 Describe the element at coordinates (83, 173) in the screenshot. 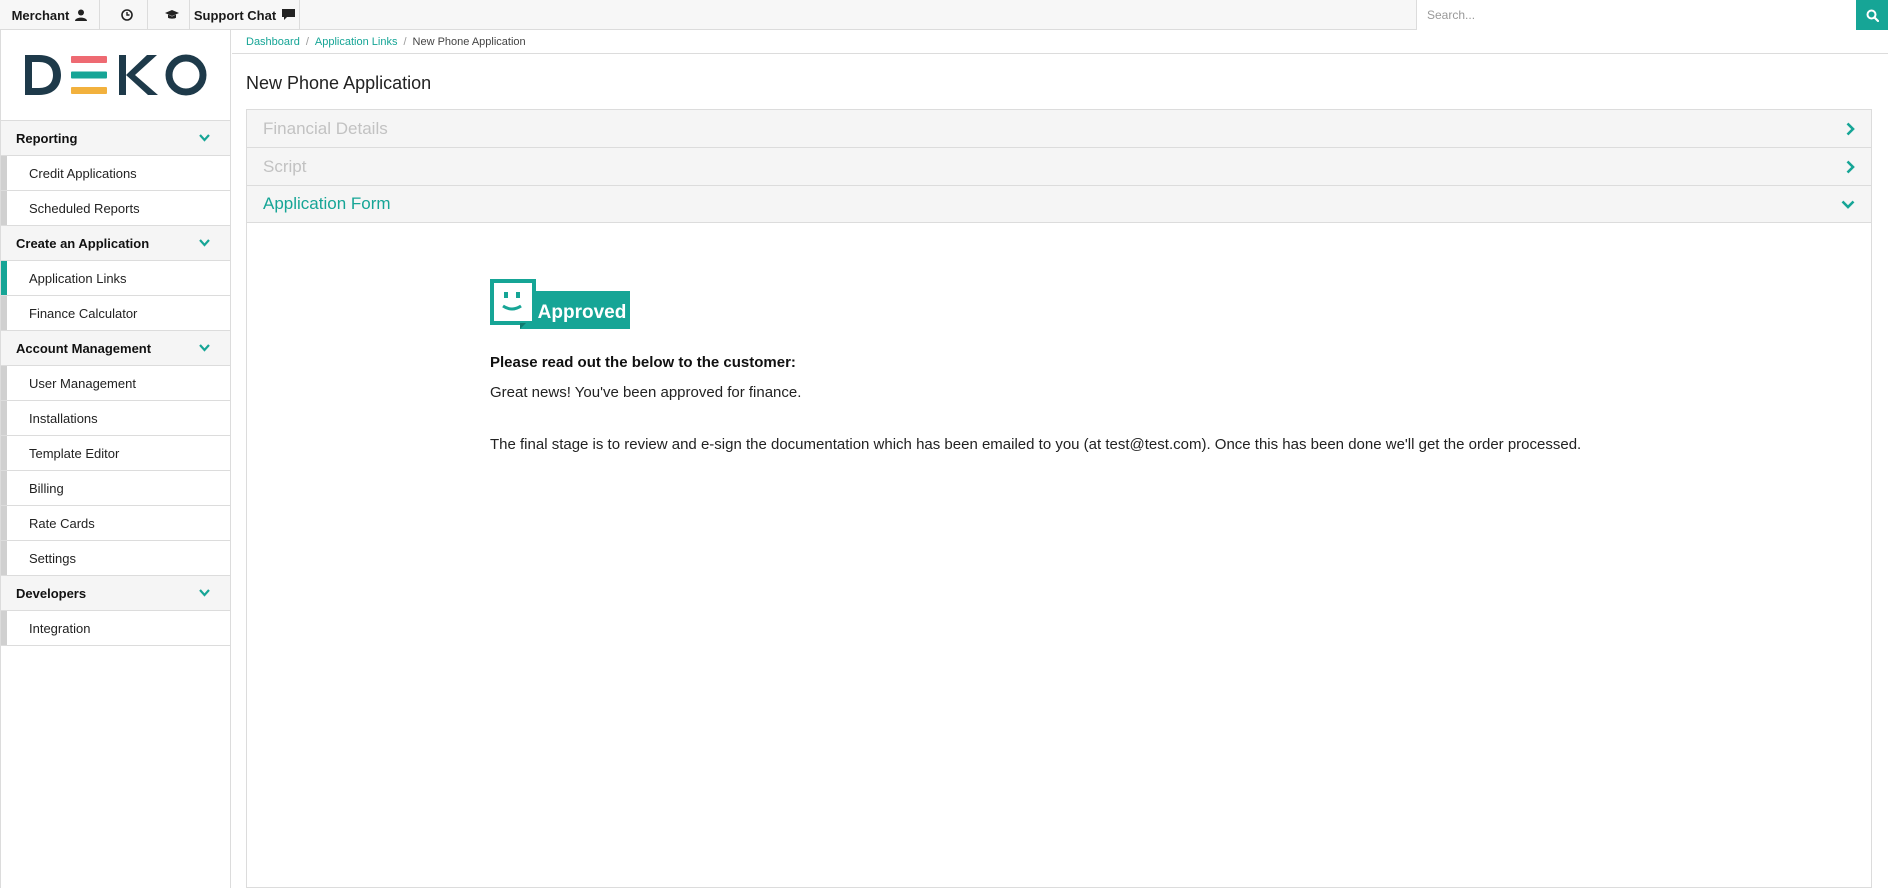

I see `sidebar-item-label: Credit Applications` at that location.